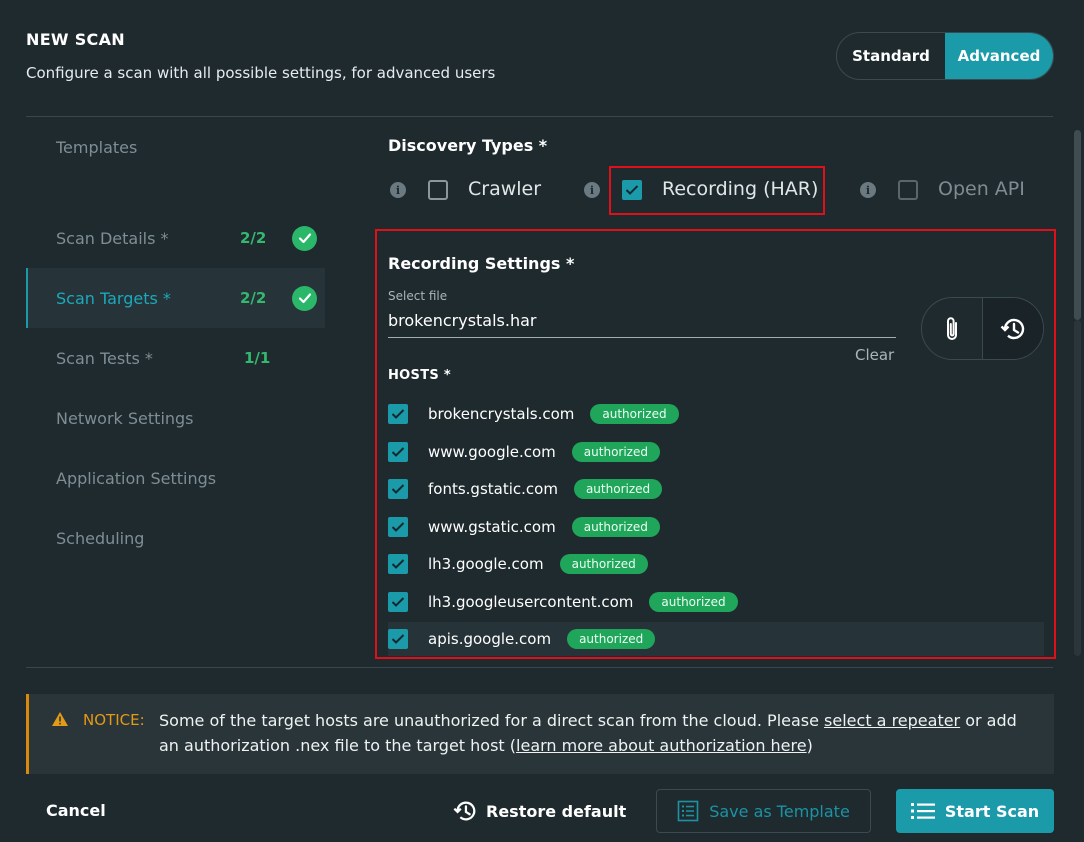  I want to click on nav-item-label: Scan Targets *, so click(113, 298).